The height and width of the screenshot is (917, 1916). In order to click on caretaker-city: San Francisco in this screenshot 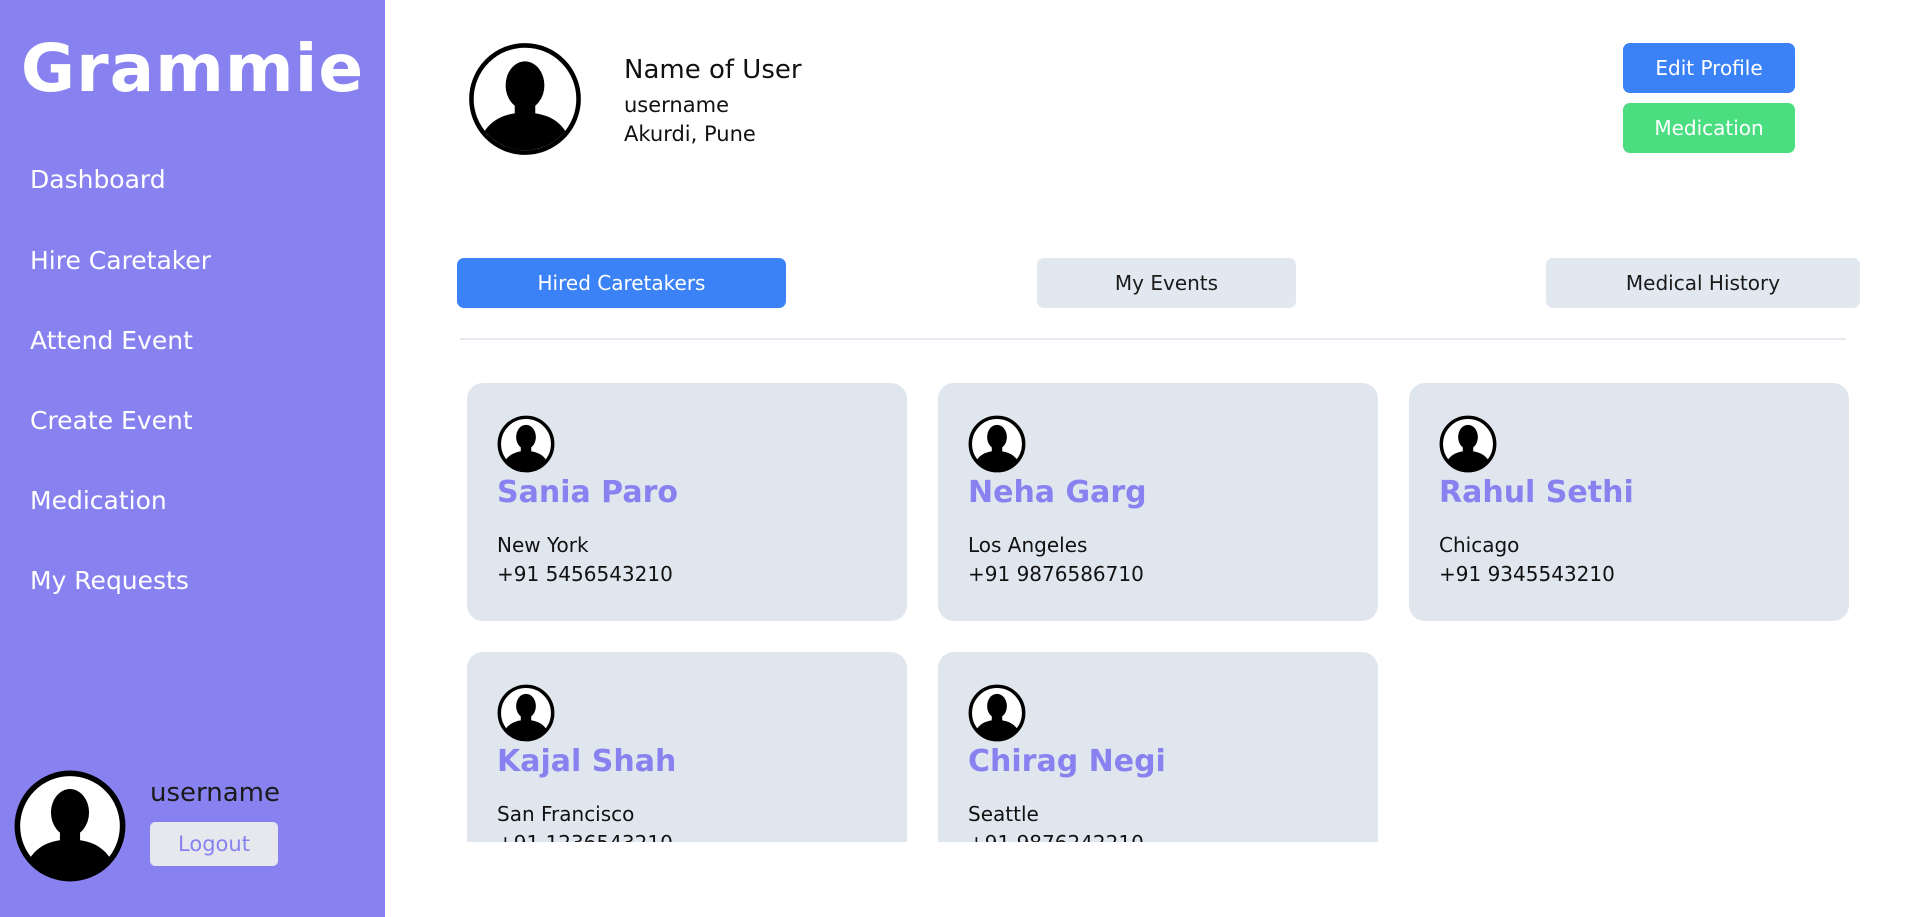, I will do `click(566, 814)`.